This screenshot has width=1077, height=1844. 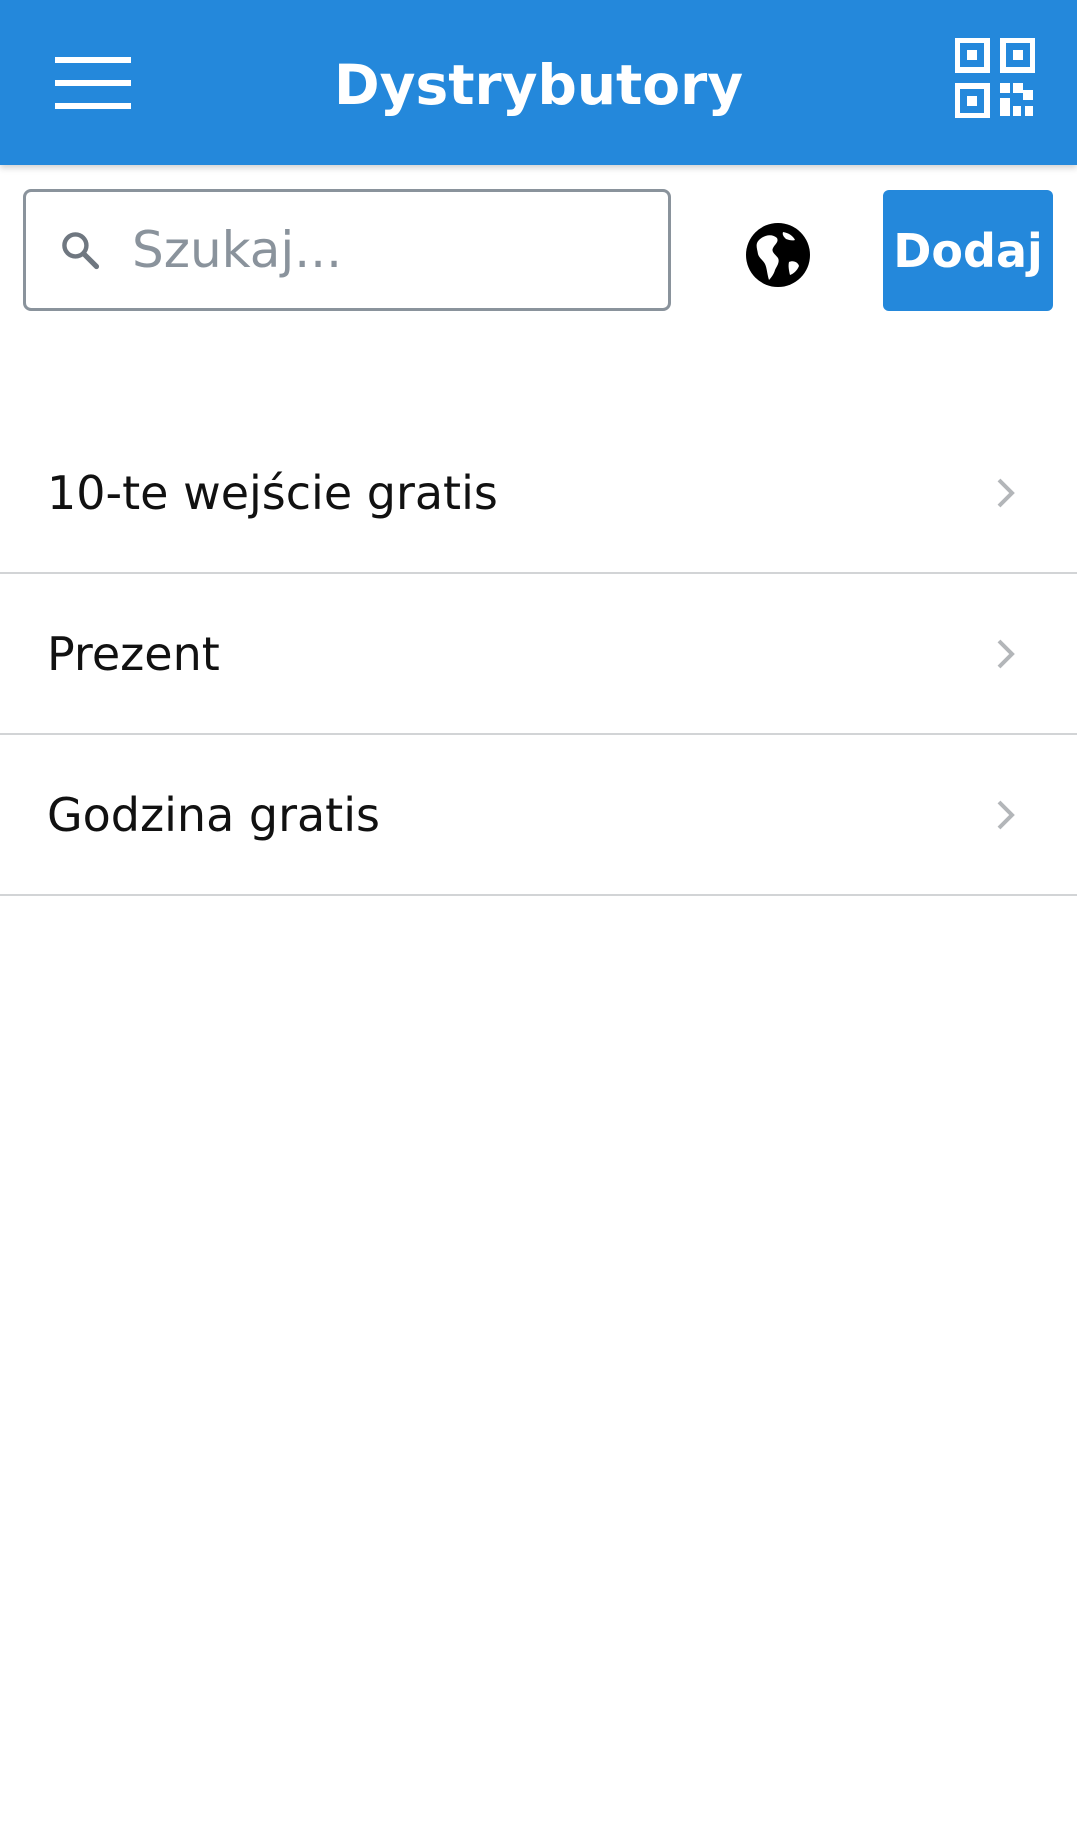 I want to click on page-title: Dystrybutory, so click(x=538, y=85).